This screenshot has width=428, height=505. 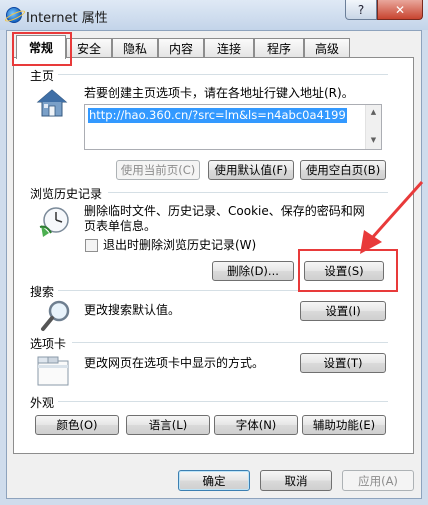 I want to click on tabs-settings-button: 设置(T), so click(x=343, y=363).